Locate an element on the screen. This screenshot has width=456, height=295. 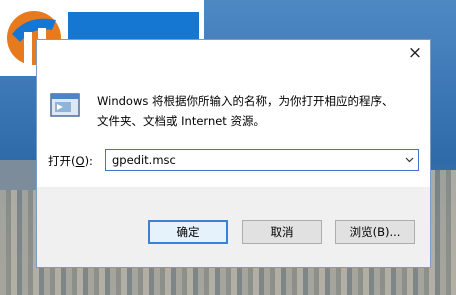
open-label-hotkey: O is located at coordinates (80, 161).